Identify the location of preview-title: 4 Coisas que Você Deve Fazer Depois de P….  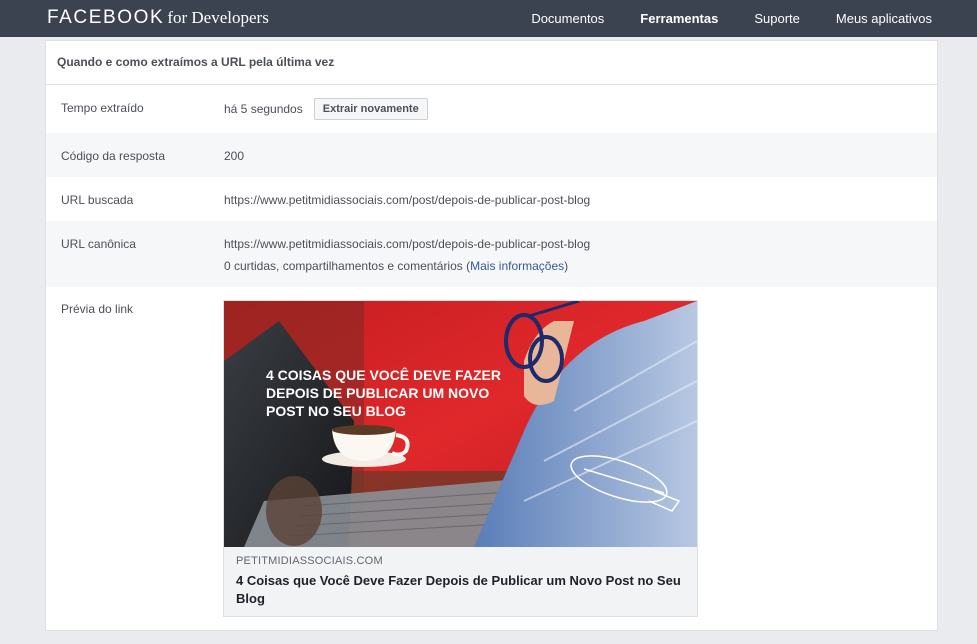
(458, 589).